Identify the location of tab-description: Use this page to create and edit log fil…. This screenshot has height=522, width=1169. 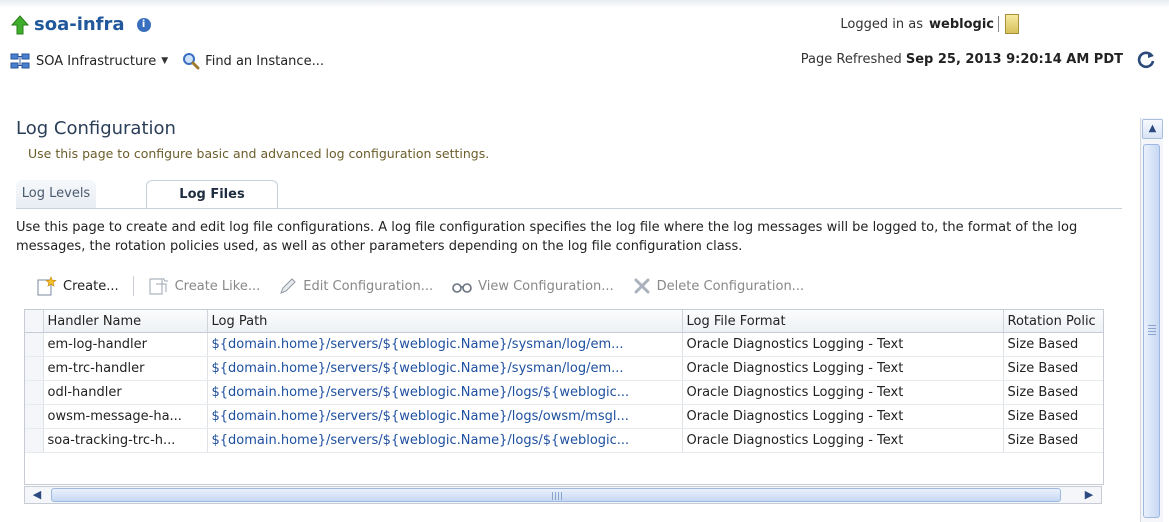
(547, 237).